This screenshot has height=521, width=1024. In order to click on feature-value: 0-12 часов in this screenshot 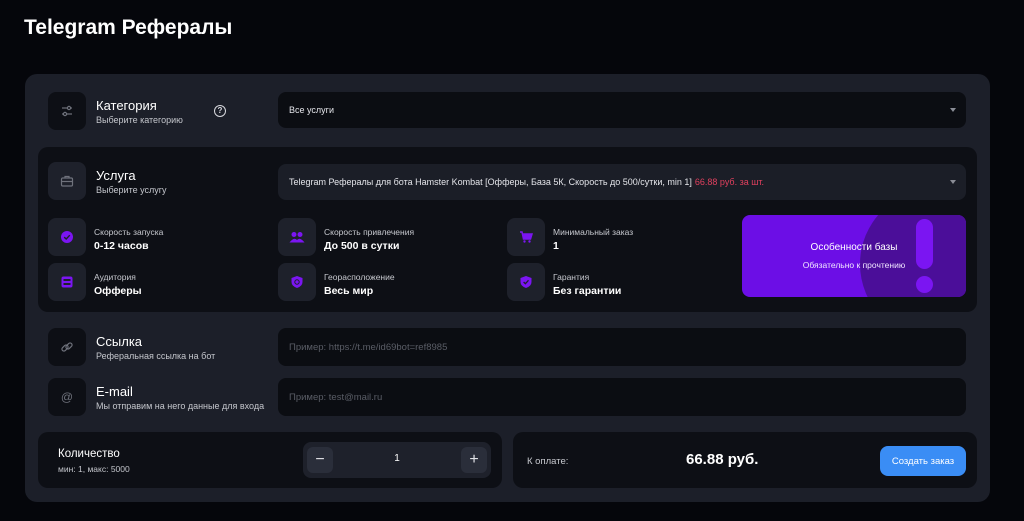, I will do `click(121, 246)`.